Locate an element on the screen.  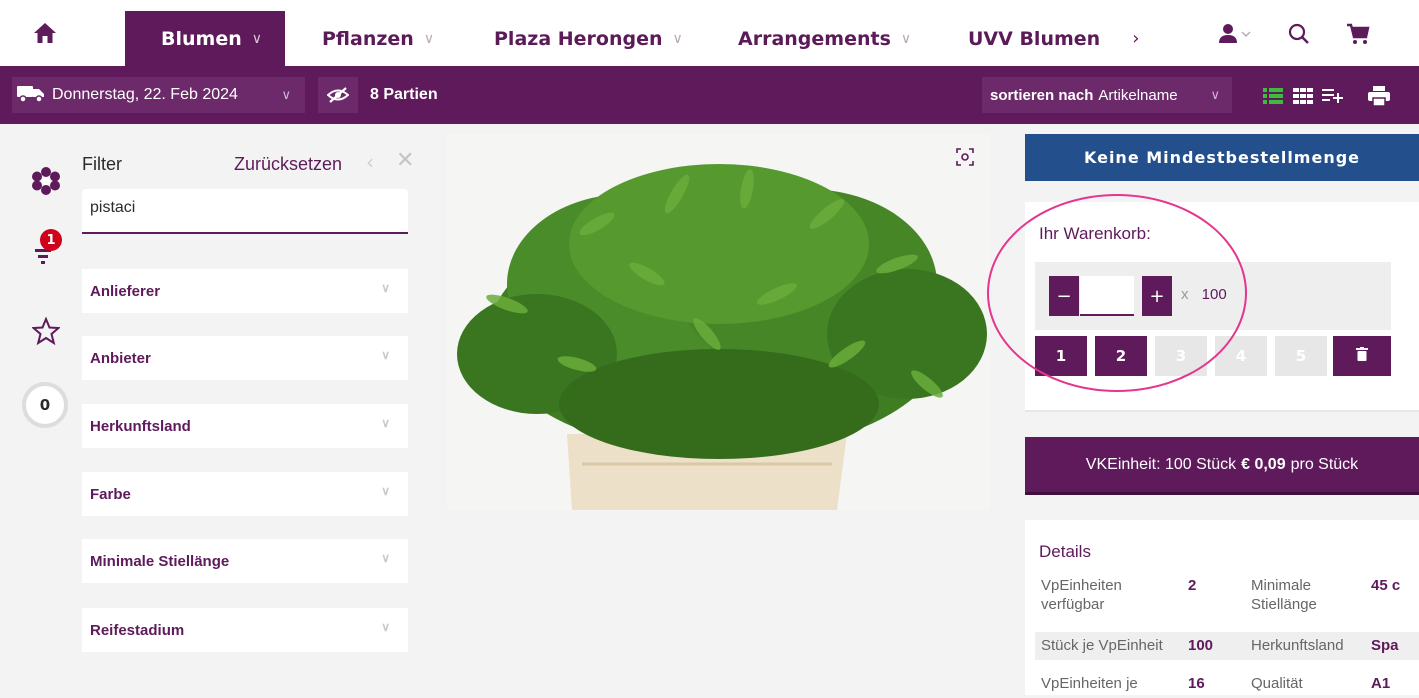
price: € 0,09 is located at coordinates (1263, 464).